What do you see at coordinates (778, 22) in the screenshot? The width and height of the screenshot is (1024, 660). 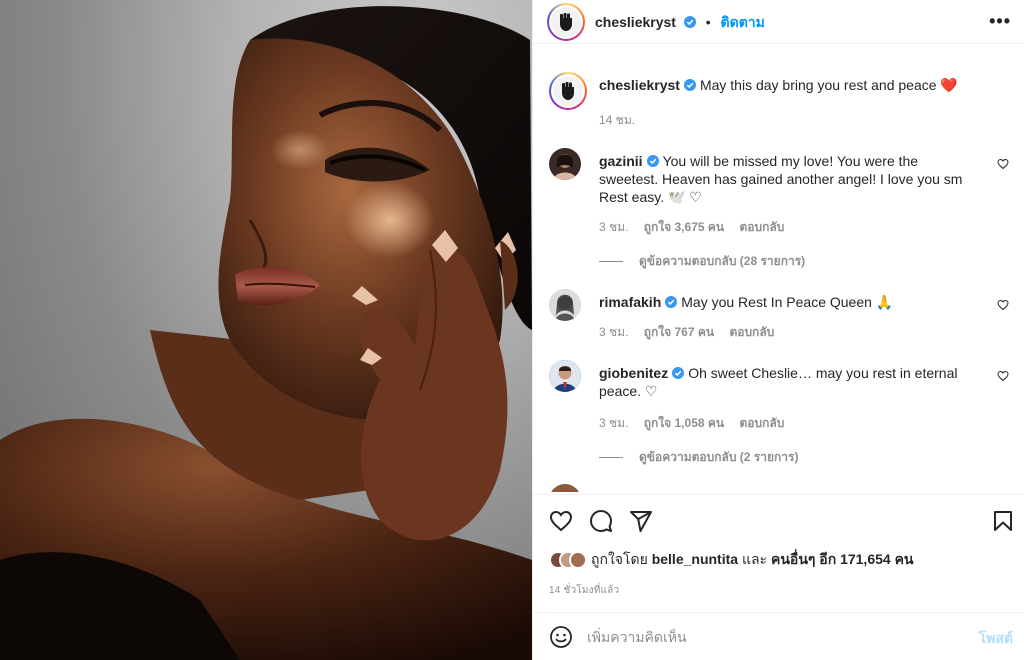 I see `post-header: chesliekryst • ติดตาม •••` at bounding box center [778, 22].